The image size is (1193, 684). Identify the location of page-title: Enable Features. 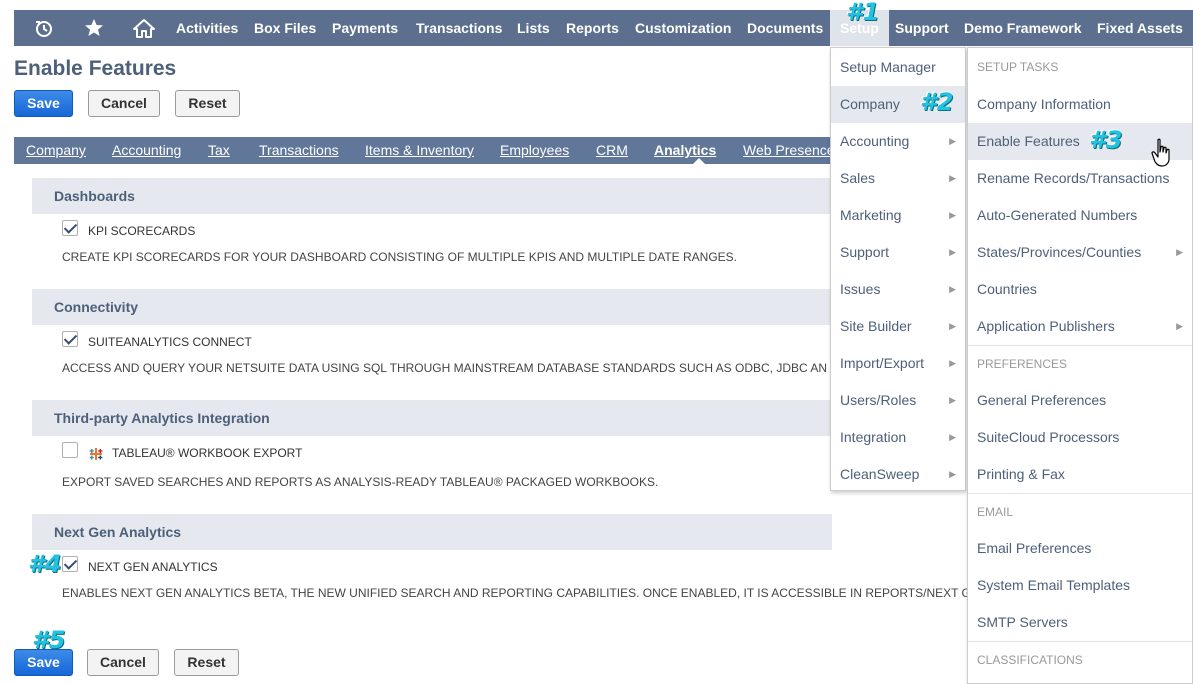
(95, 68).